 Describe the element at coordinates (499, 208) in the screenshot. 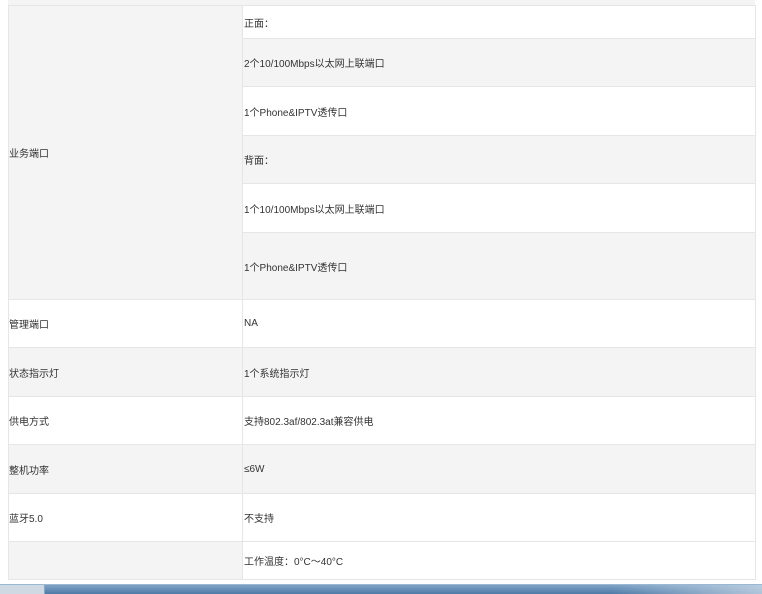

I see `ports-back-uplink: 1个10/100Mbps以太网上联端口` at that location.